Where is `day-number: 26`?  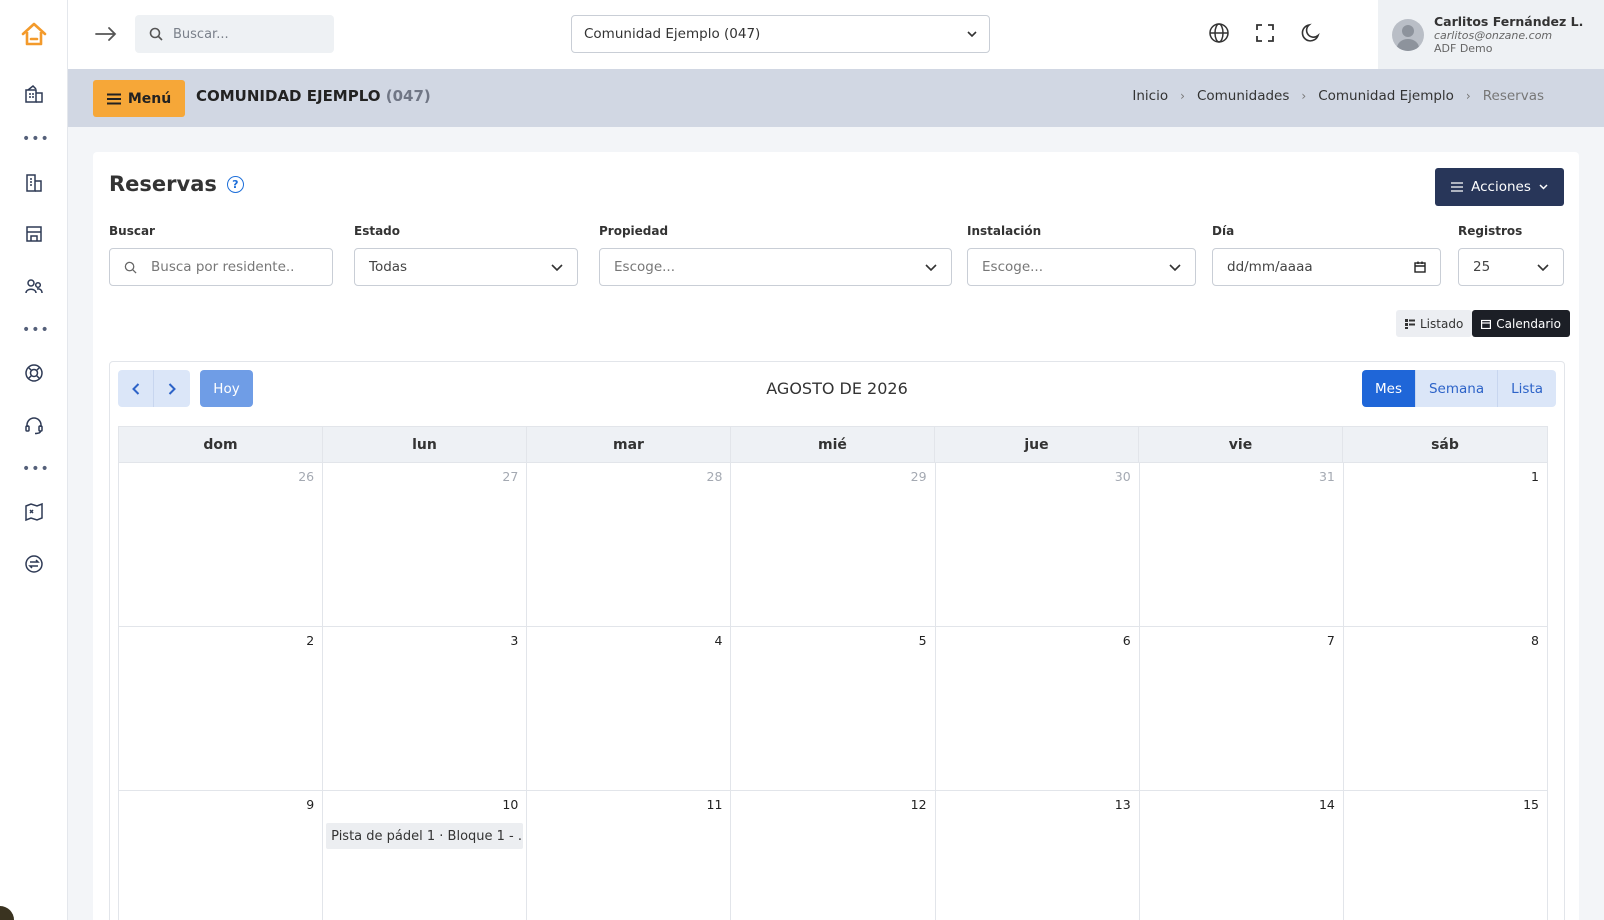
day-number: 26 is located at coordinates (306, 476).